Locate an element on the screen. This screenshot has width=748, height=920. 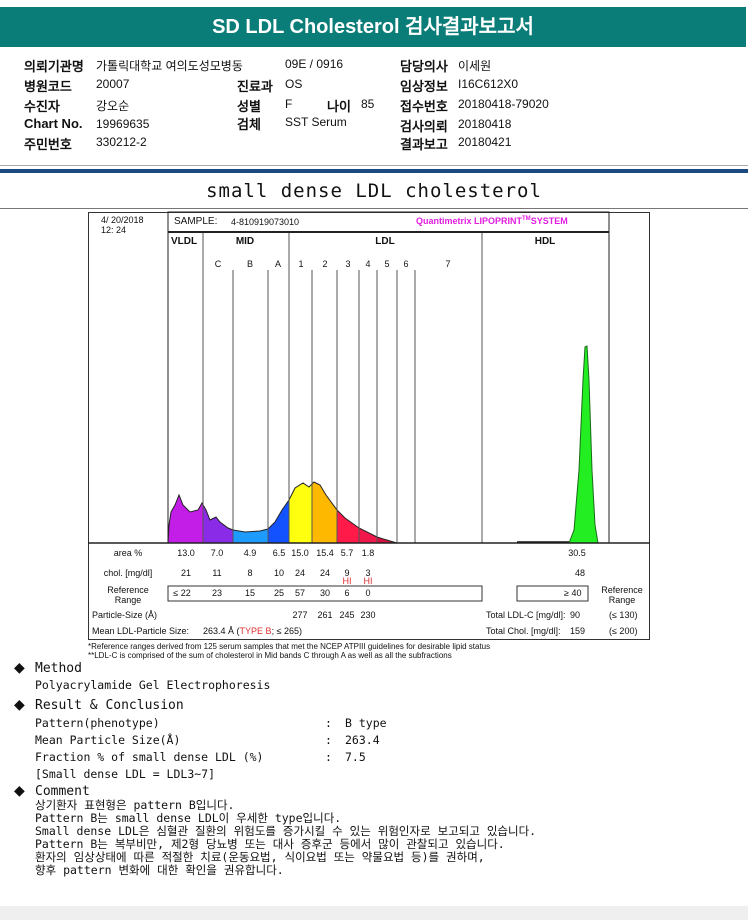
brand-logo: Quantimetrix LIPOPRINTTMSYSTEM is located at coordinates (492, 221).